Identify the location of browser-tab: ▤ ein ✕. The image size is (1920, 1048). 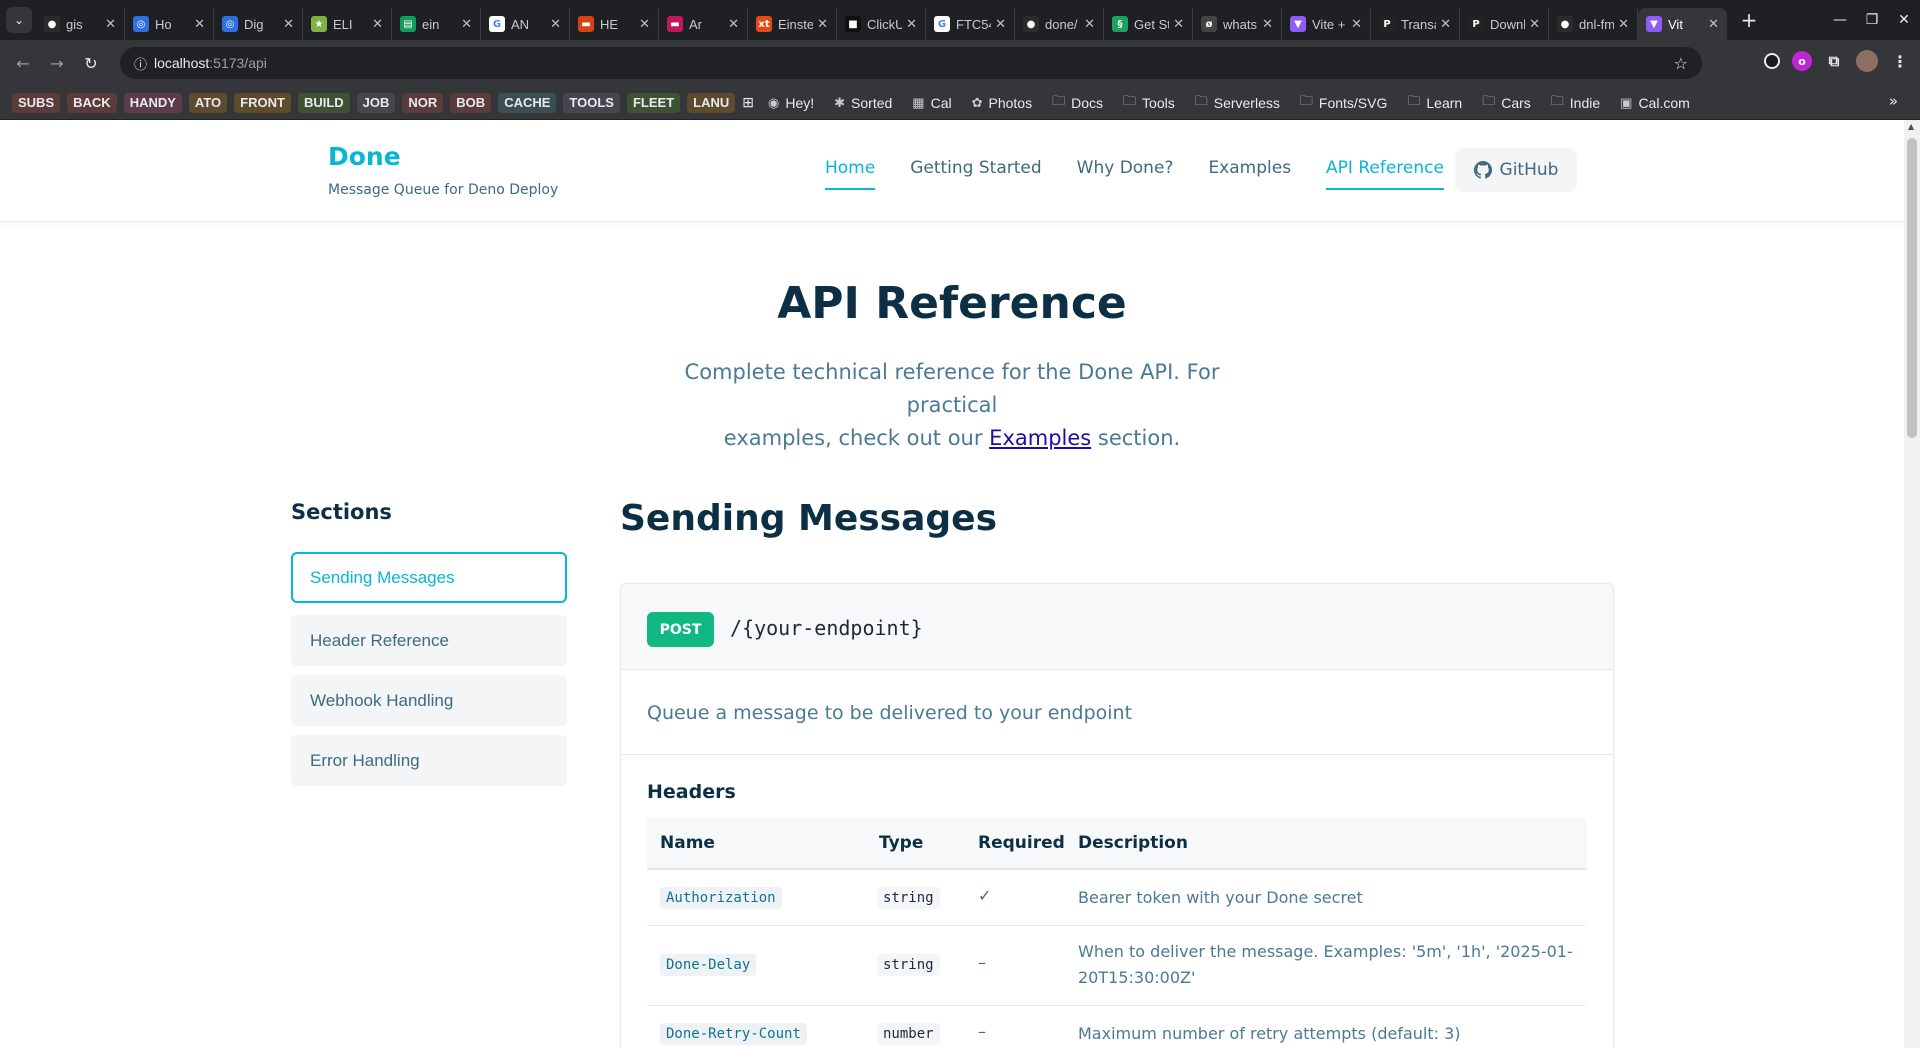
(436, 24).